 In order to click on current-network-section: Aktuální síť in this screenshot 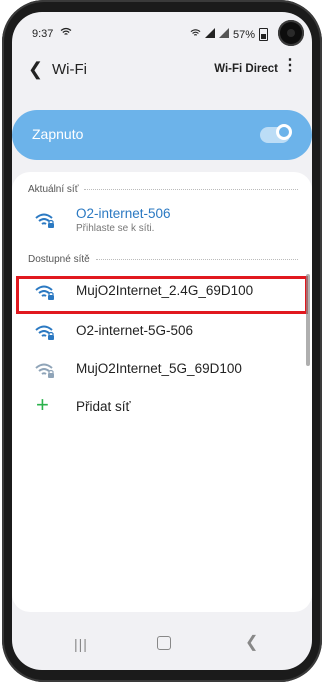, I will do `click(163, 189)`.